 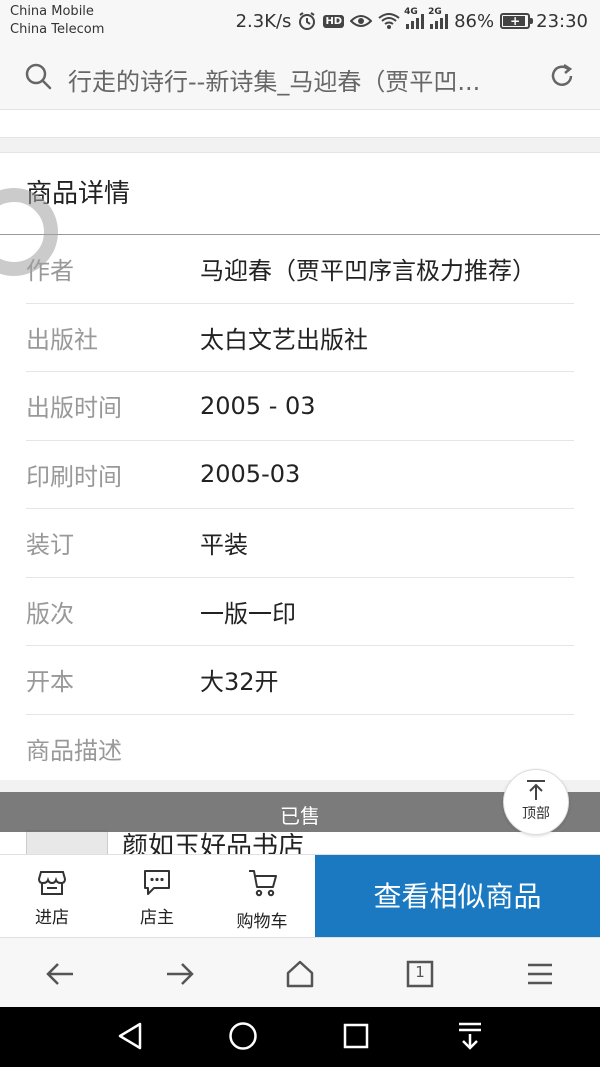 What do you see at coordinates (536, 790) in the screenshot?
I see `arrow-up-icon` at bounding box center [536, 790].